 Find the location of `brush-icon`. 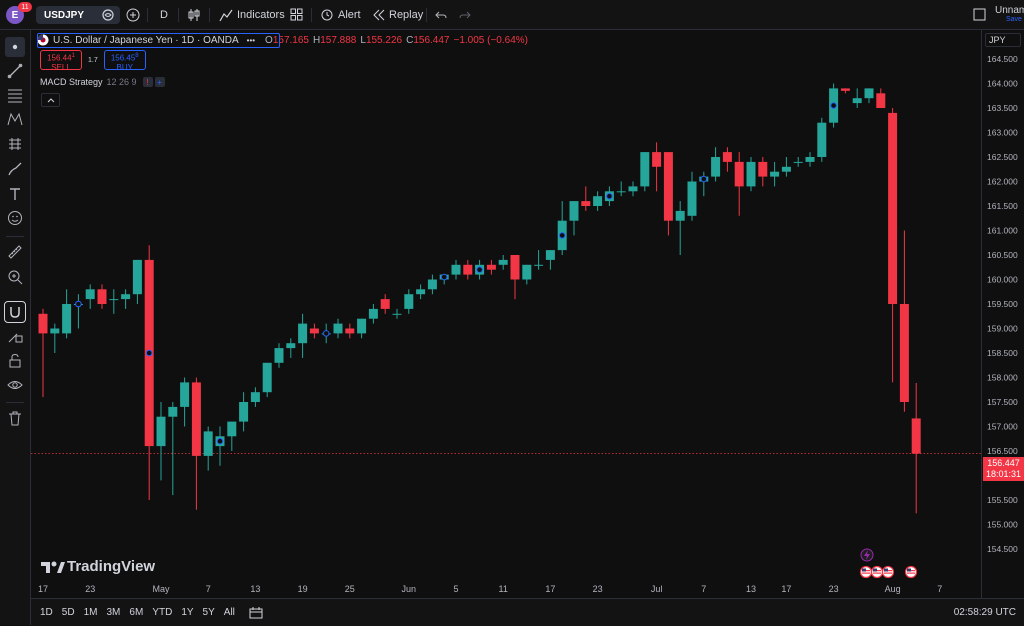

brush-icon is located at coordinates (15, 169).